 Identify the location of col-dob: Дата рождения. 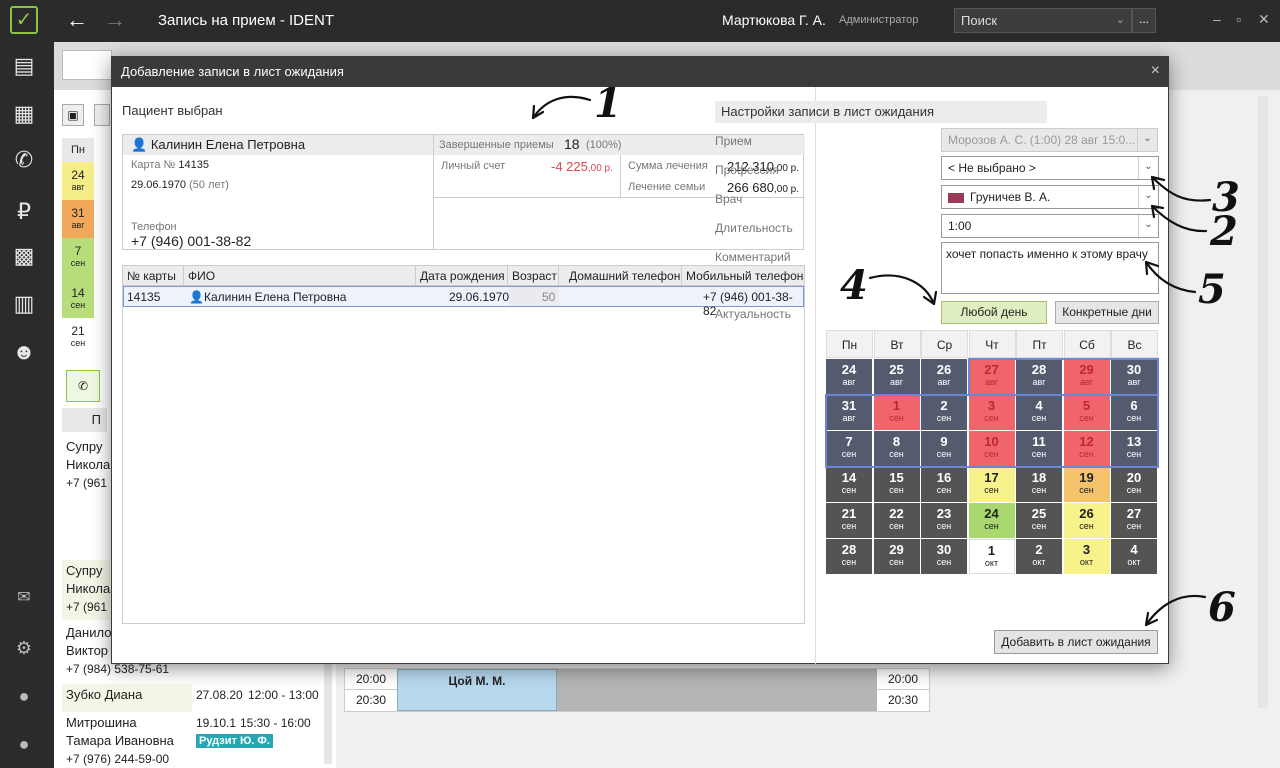
(462, 276).